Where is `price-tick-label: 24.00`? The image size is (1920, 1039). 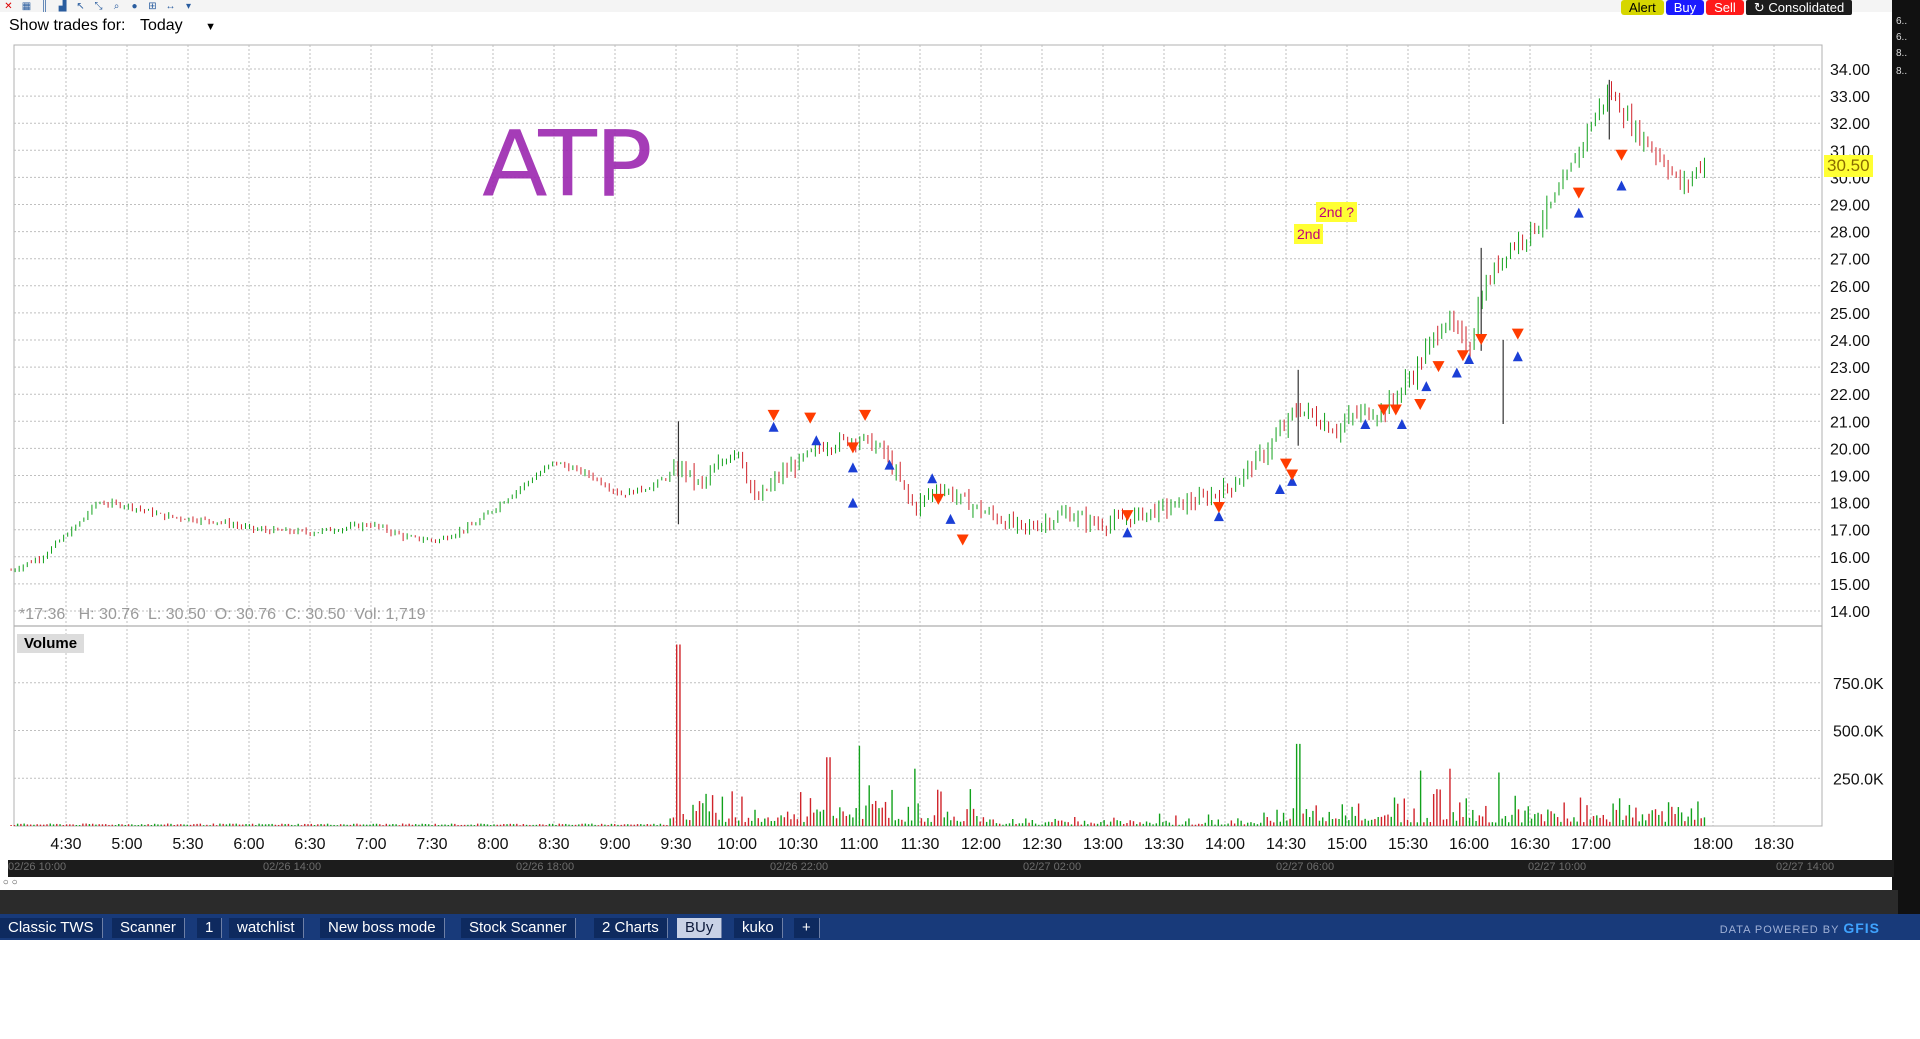 price-tick-label: 24.00 is located at coordinates (1850, 341).